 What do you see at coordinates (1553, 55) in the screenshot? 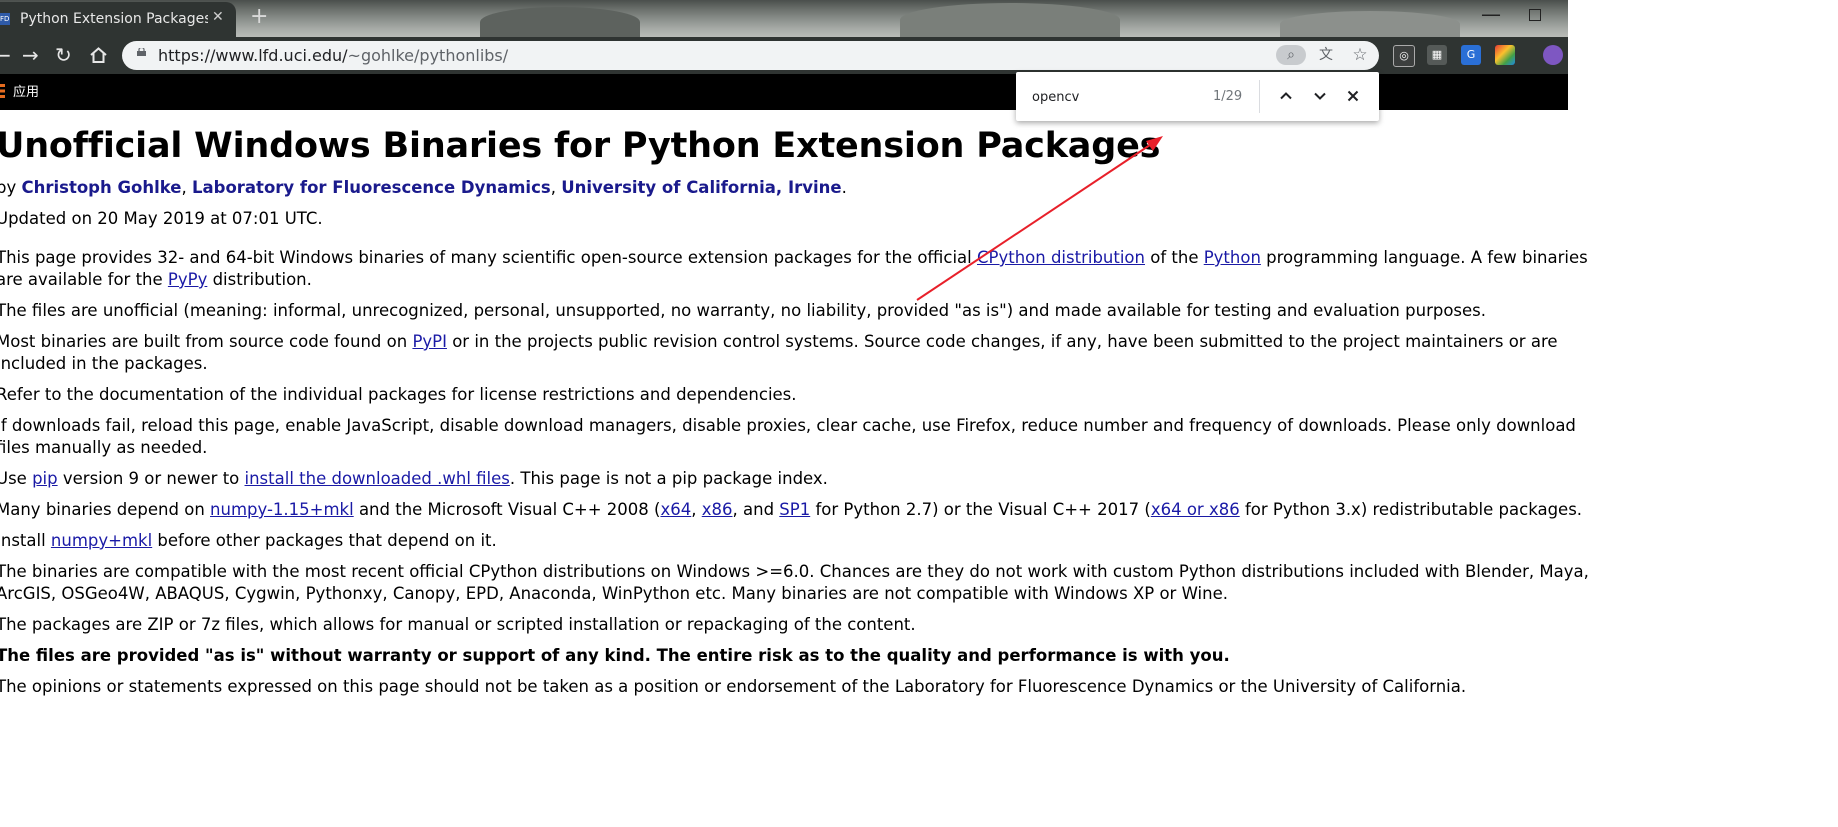
I see `extension-blob-icon` at bounding box center [1553, 55].